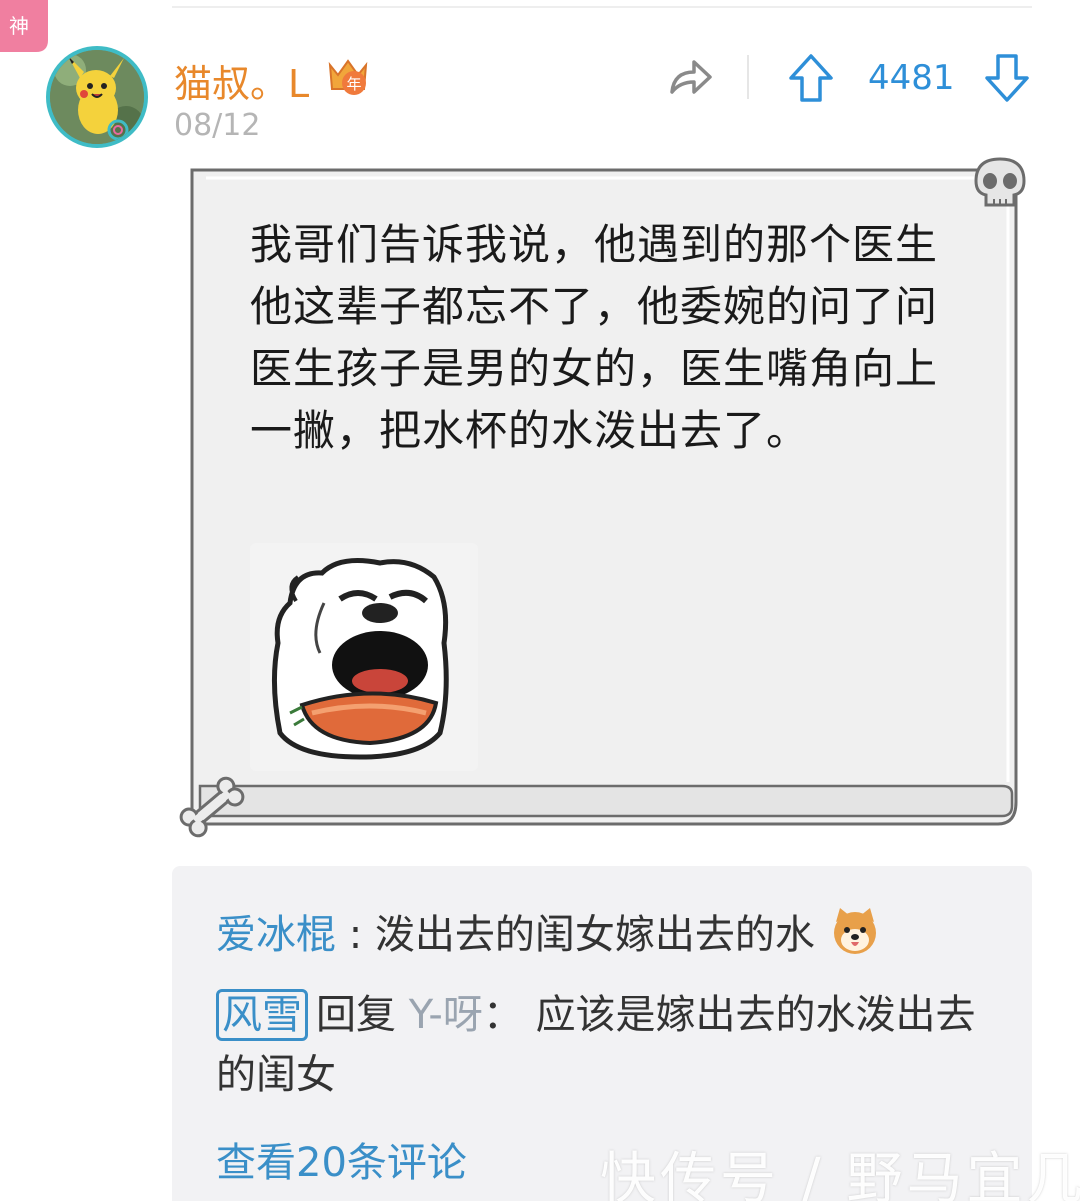  I want to click on vote-count: 4481, so click(911, 78).